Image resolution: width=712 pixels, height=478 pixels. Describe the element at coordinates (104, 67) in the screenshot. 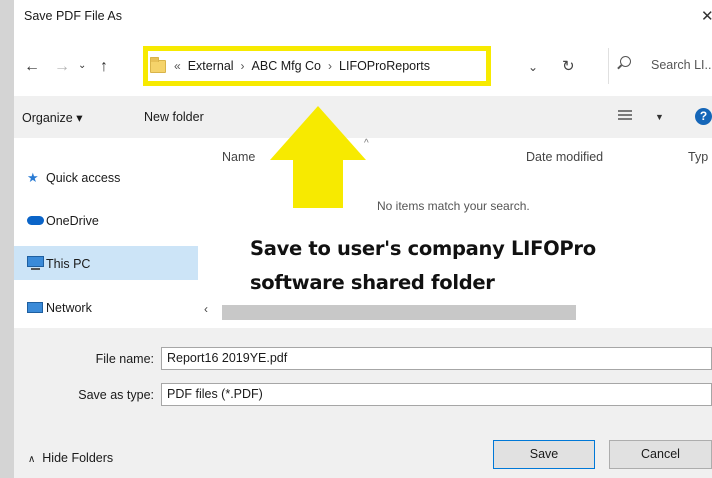

I see `up-arrow-icon: ↑` at that location.